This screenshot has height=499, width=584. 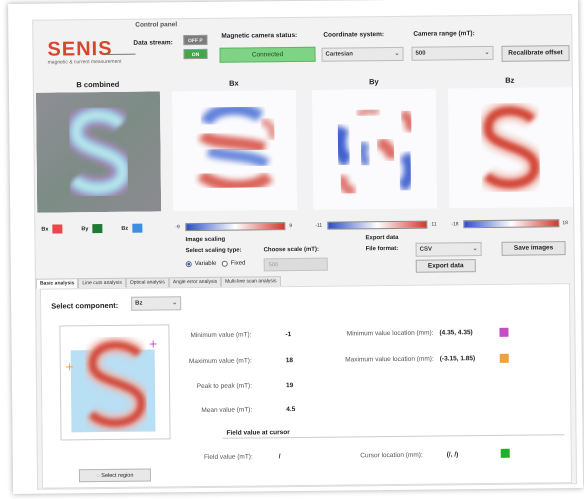 What do you see at coordinates (195, 40) in the screenshot?
I see `stream-off-toggle: OFF P` at bounding box center [195, 40].